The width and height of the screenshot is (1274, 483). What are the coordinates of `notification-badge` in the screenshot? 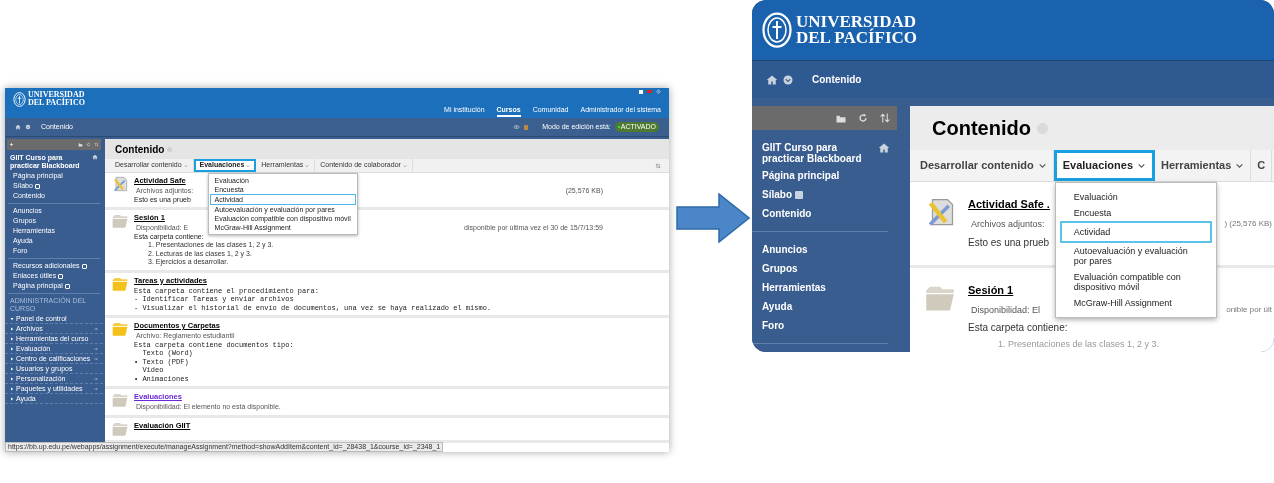 It's located at (649, 91).